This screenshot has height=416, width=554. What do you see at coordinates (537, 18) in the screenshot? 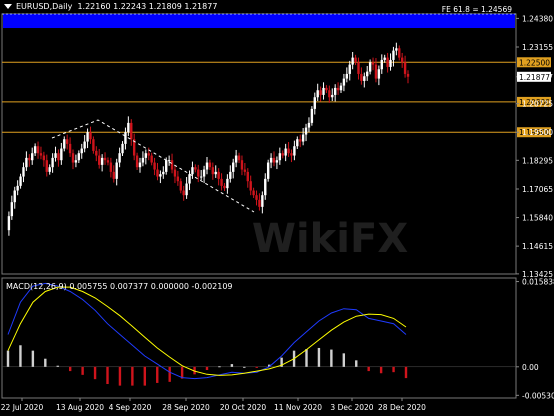
I see `y-tick-label: 1.24380` at bounding box center [537, 18].